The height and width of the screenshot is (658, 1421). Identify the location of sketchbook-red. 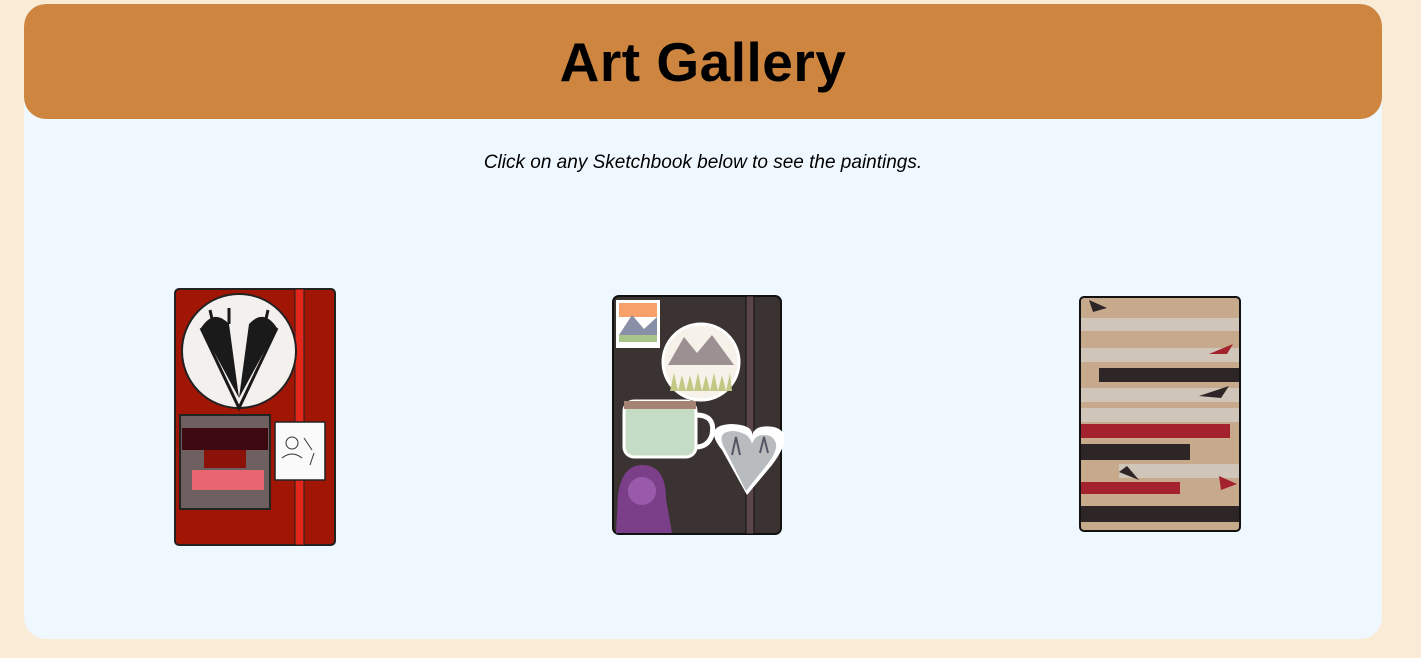
(256, 418).